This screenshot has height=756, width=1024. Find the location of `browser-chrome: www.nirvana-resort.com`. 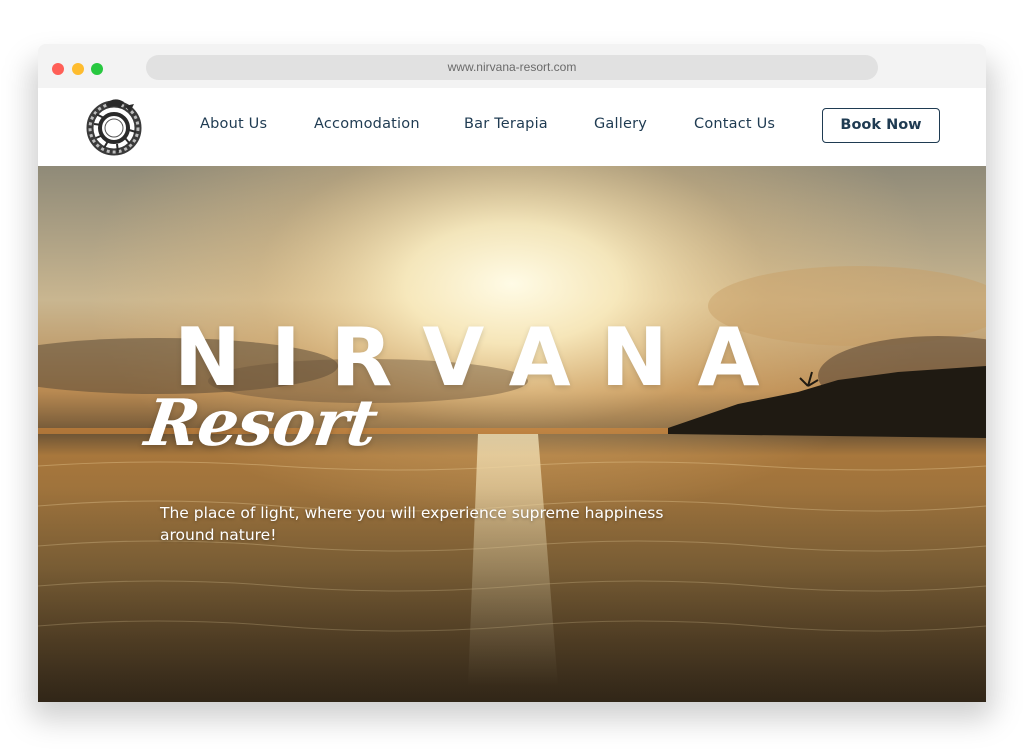

browser-chrome: www.nirvana-resort.com is located at coordinates (512, 66).